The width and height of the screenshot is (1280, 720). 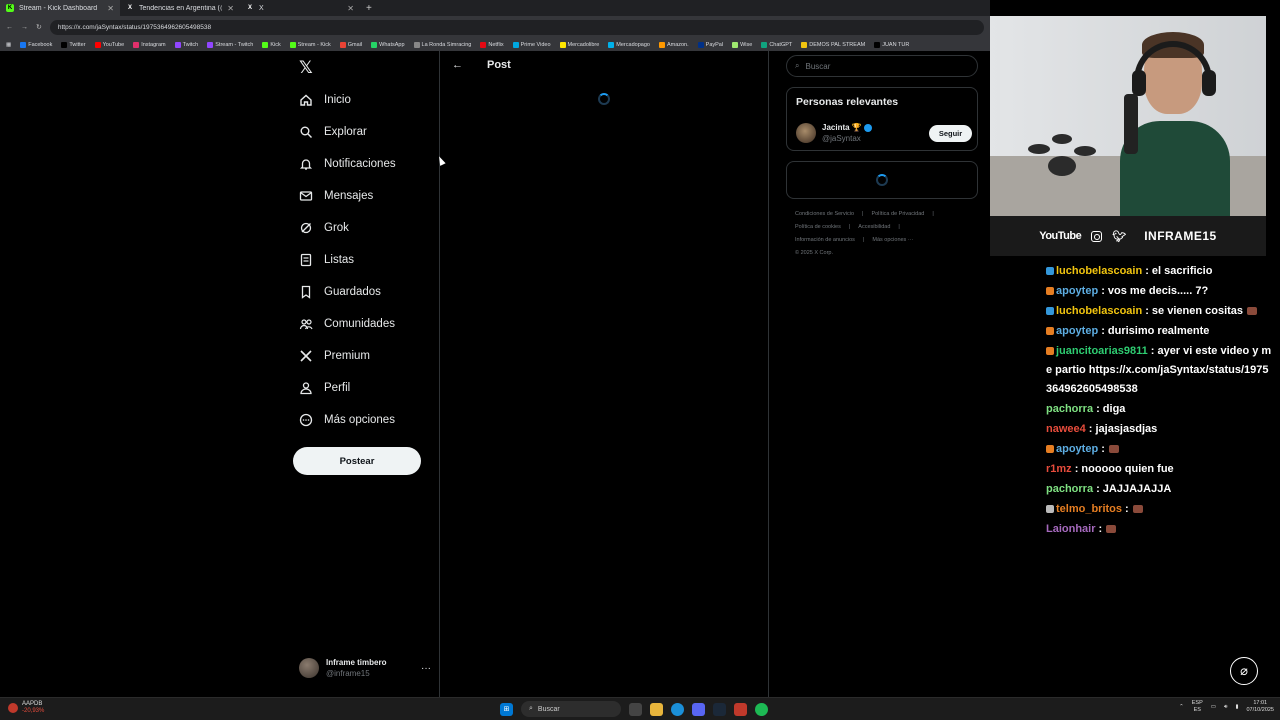 What do you see at coordinates (230, 44) in the screenshot?
I see `bookmark-item: Stream - Twitch` at bounding box center [230, 44].